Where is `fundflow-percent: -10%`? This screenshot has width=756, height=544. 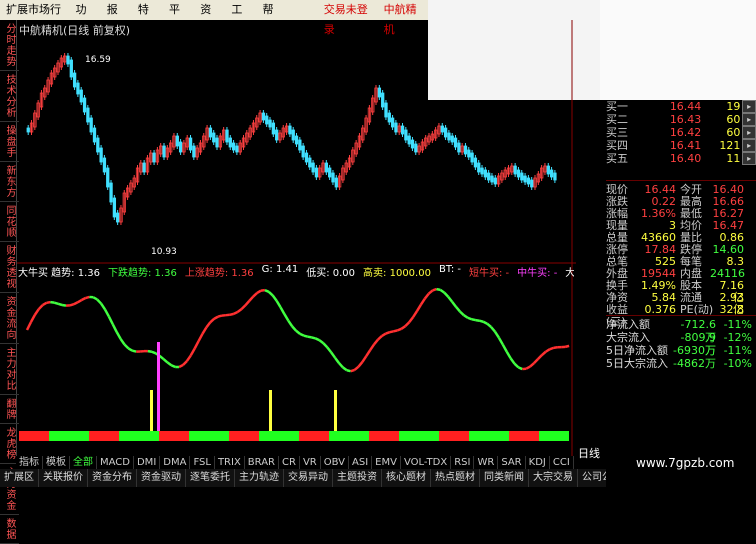 fundflow-percent: -10% is located at coordinates (734, 363).